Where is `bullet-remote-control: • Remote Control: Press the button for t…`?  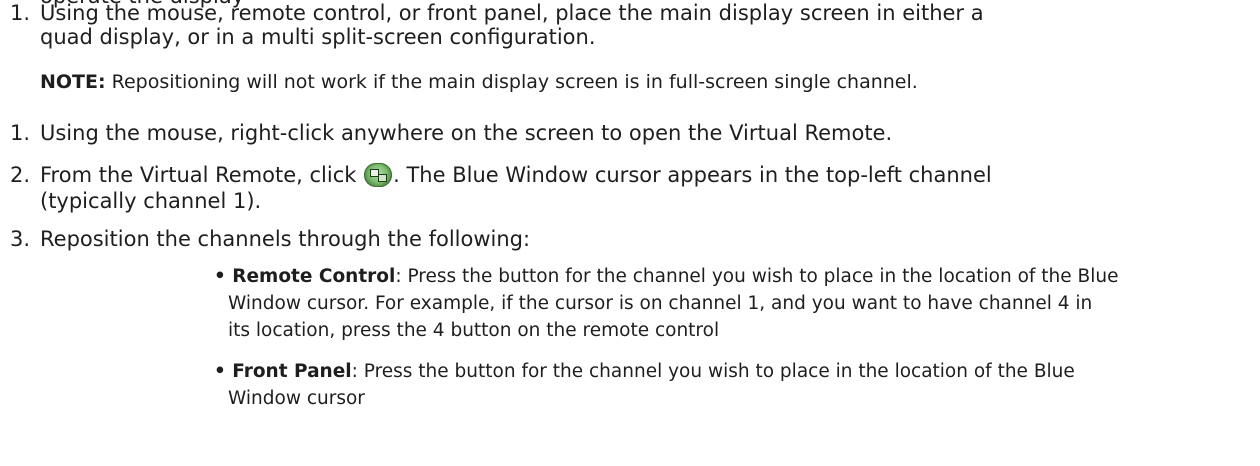 bullet-remote-control: • Remote Control: Press the button for t… is located at coordinates (737, 303).